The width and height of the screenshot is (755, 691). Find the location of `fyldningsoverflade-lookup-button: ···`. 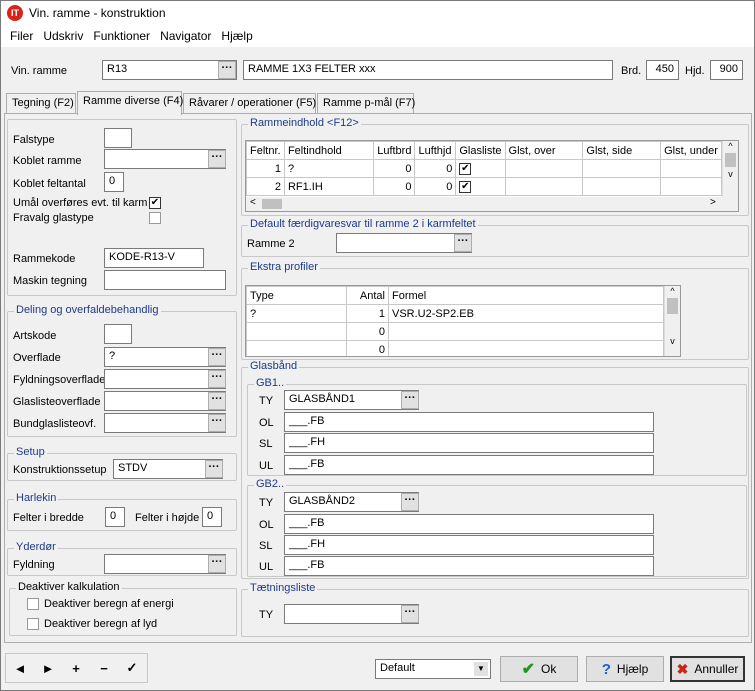

fyldningsoverflade-lookup-button: ··· is located at coordinates (217, 379).